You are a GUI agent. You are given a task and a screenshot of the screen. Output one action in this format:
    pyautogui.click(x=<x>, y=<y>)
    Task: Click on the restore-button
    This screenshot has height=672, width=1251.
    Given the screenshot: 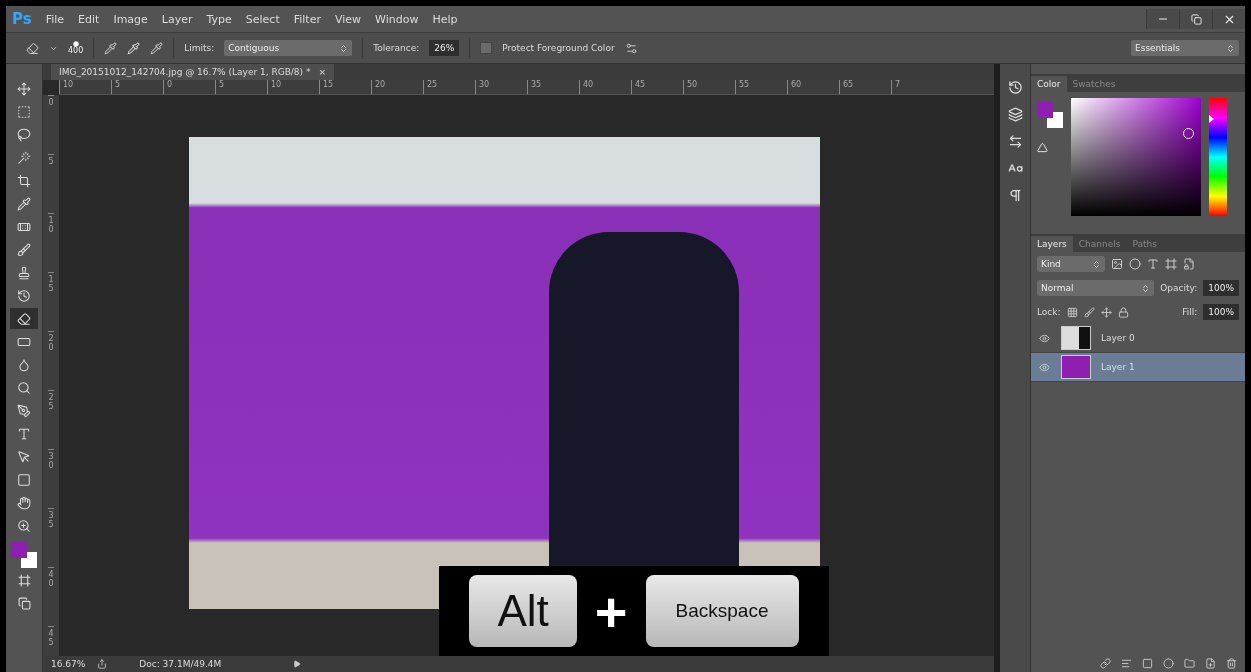 What is the action you would take?
    pyautogui.click(x=1195, y=19)
    